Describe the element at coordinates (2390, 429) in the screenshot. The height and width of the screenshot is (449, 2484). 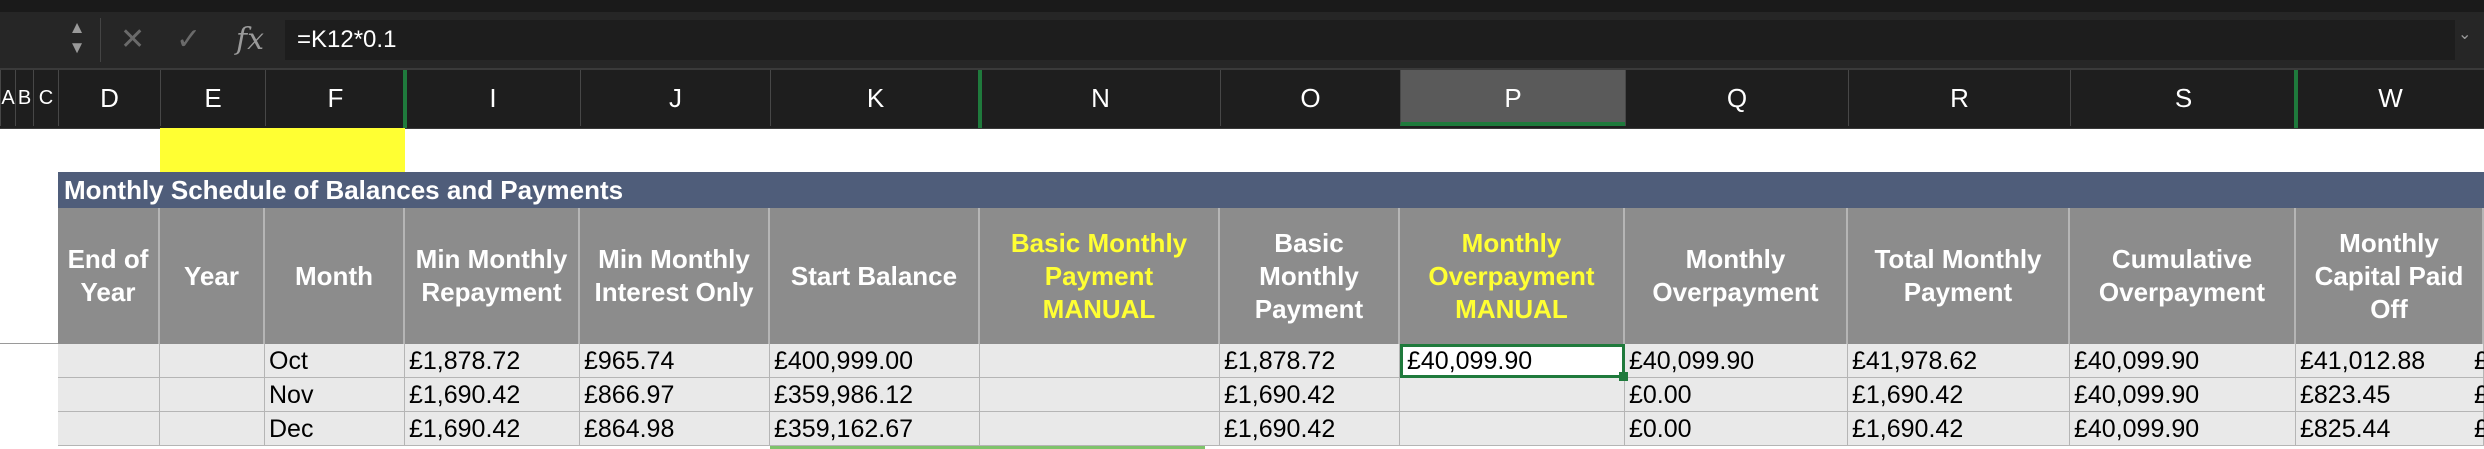
I see `table-cell: £825.44` at that location.